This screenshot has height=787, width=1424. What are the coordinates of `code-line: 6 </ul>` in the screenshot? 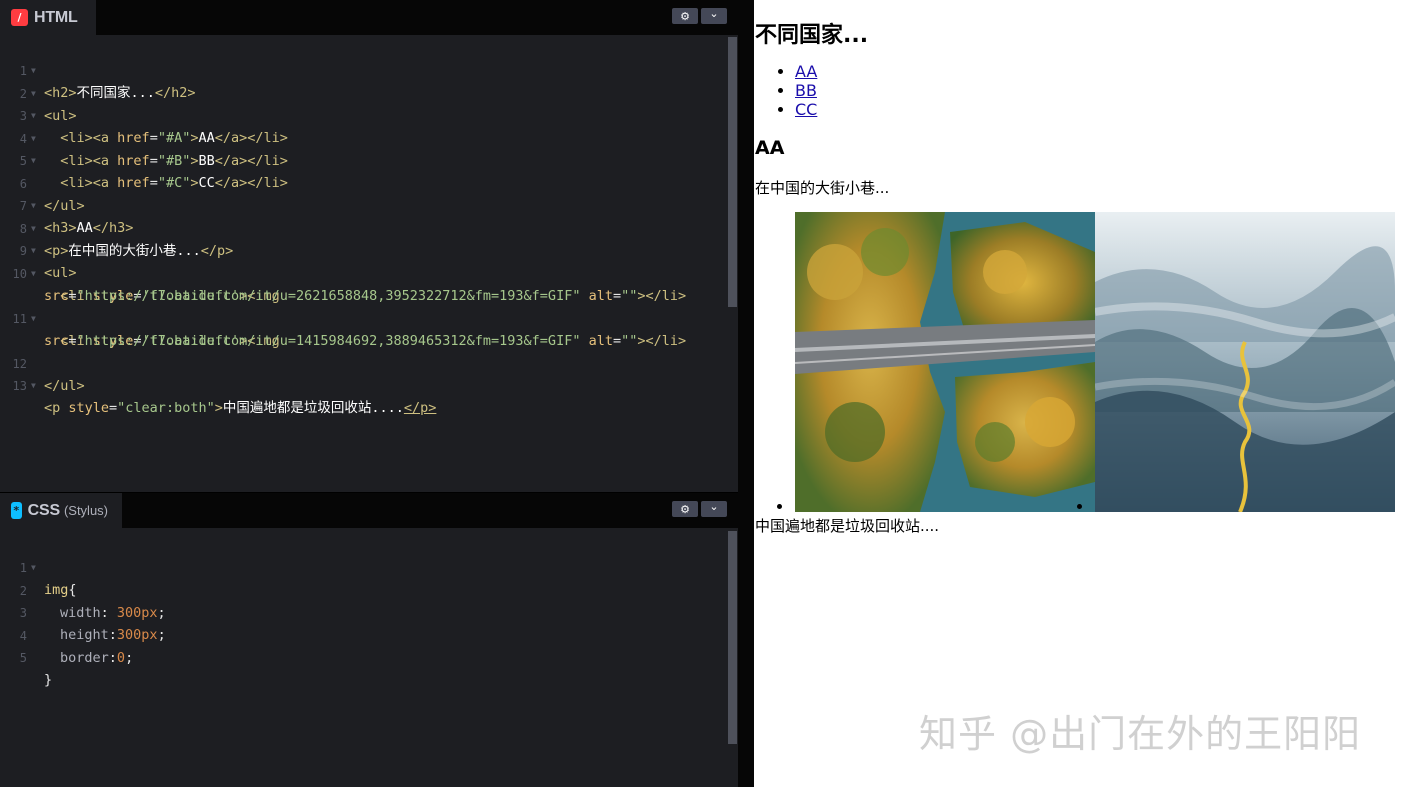 It's located at (364, 182).